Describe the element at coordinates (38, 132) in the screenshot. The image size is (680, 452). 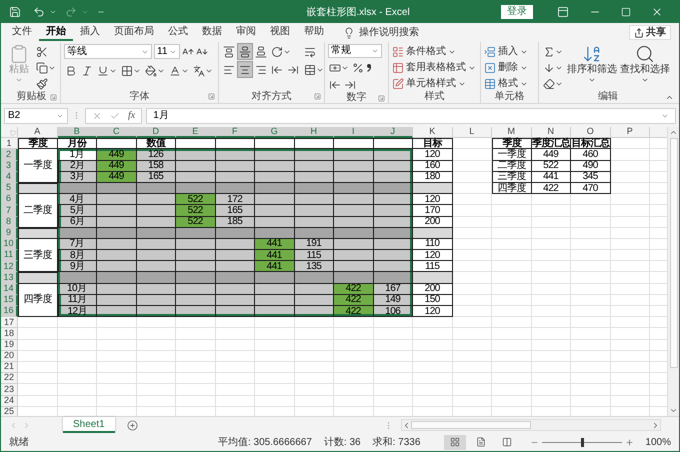
I see `column-header: A` at that location.